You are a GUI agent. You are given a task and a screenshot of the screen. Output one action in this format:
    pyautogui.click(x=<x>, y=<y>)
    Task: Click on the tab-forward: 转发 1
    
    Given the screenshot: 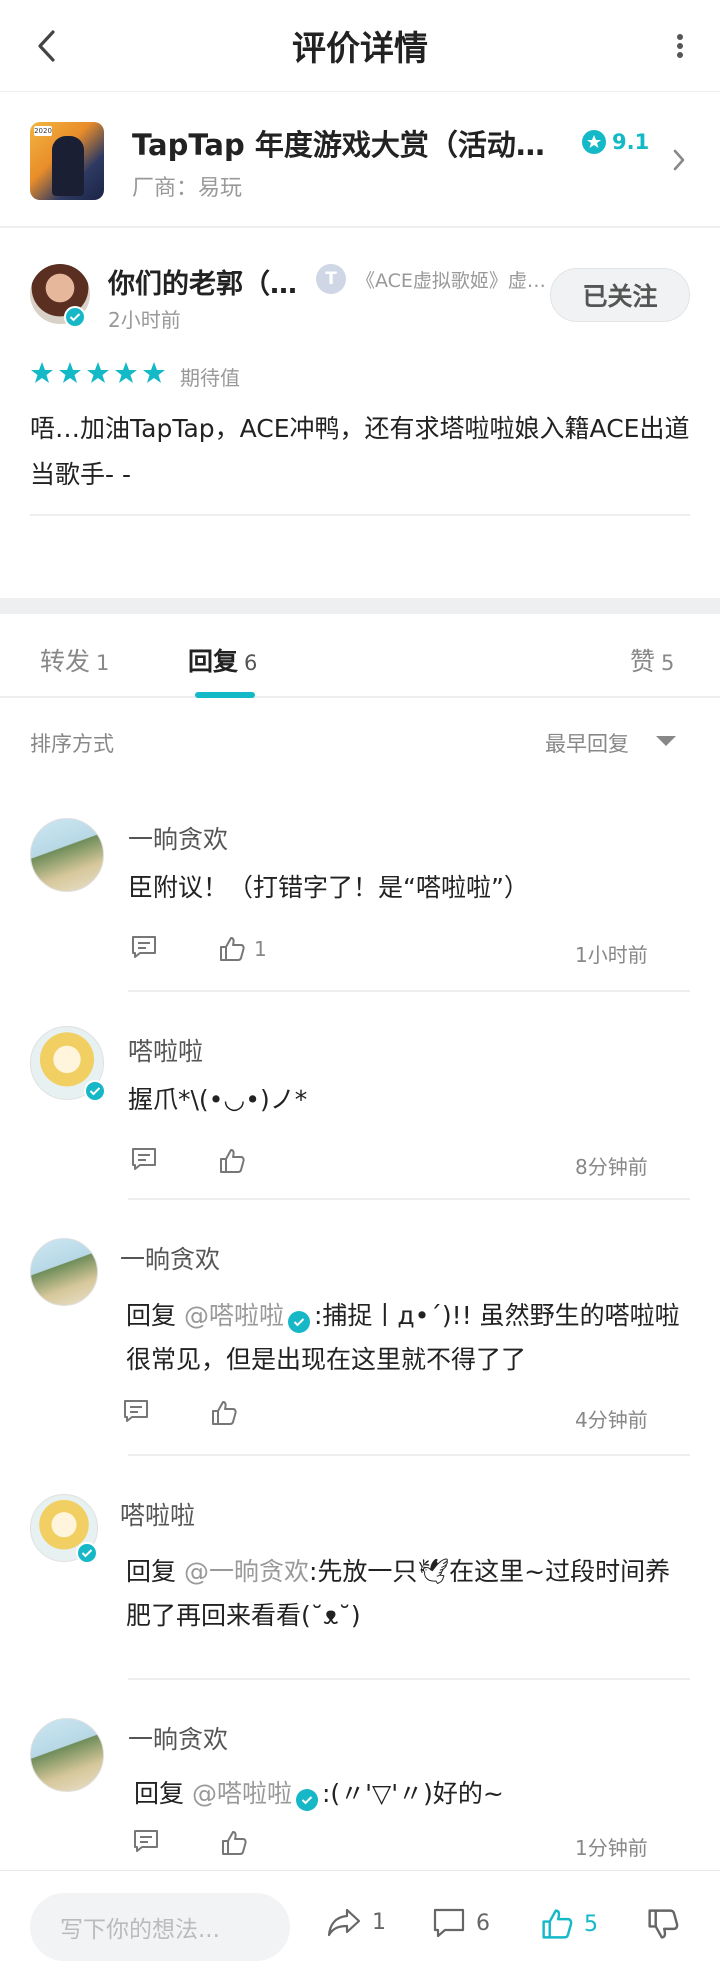 What is the action you would take?
    pyautogui.click(x=74, y=660)
    